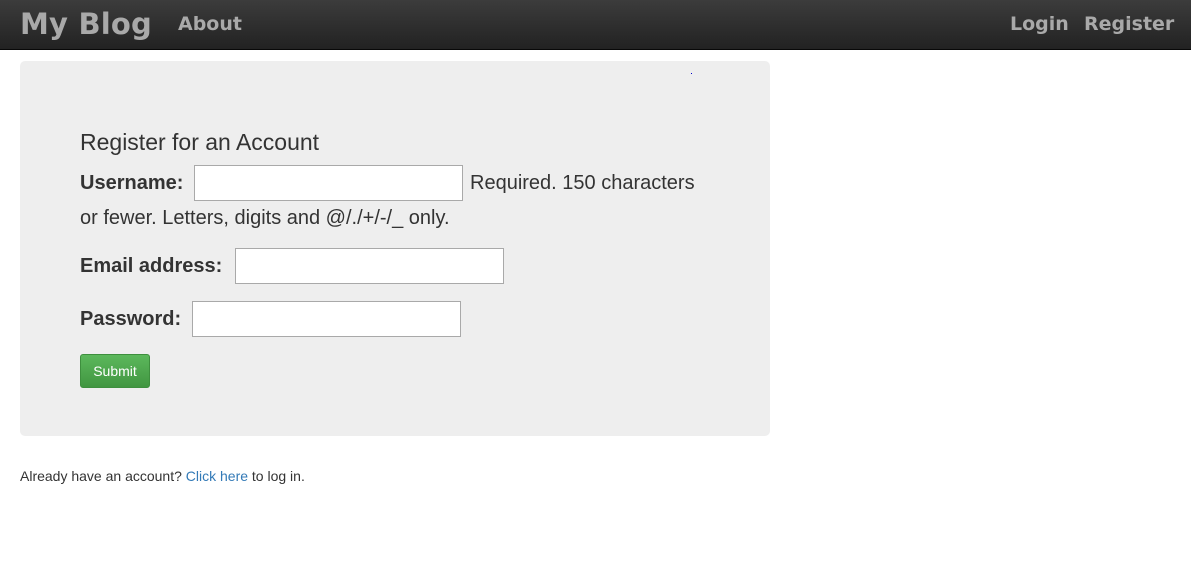  What do you see at coordinates (369, 266) in the screenshot?
I see `email-input` at bounding box center [369, 266].